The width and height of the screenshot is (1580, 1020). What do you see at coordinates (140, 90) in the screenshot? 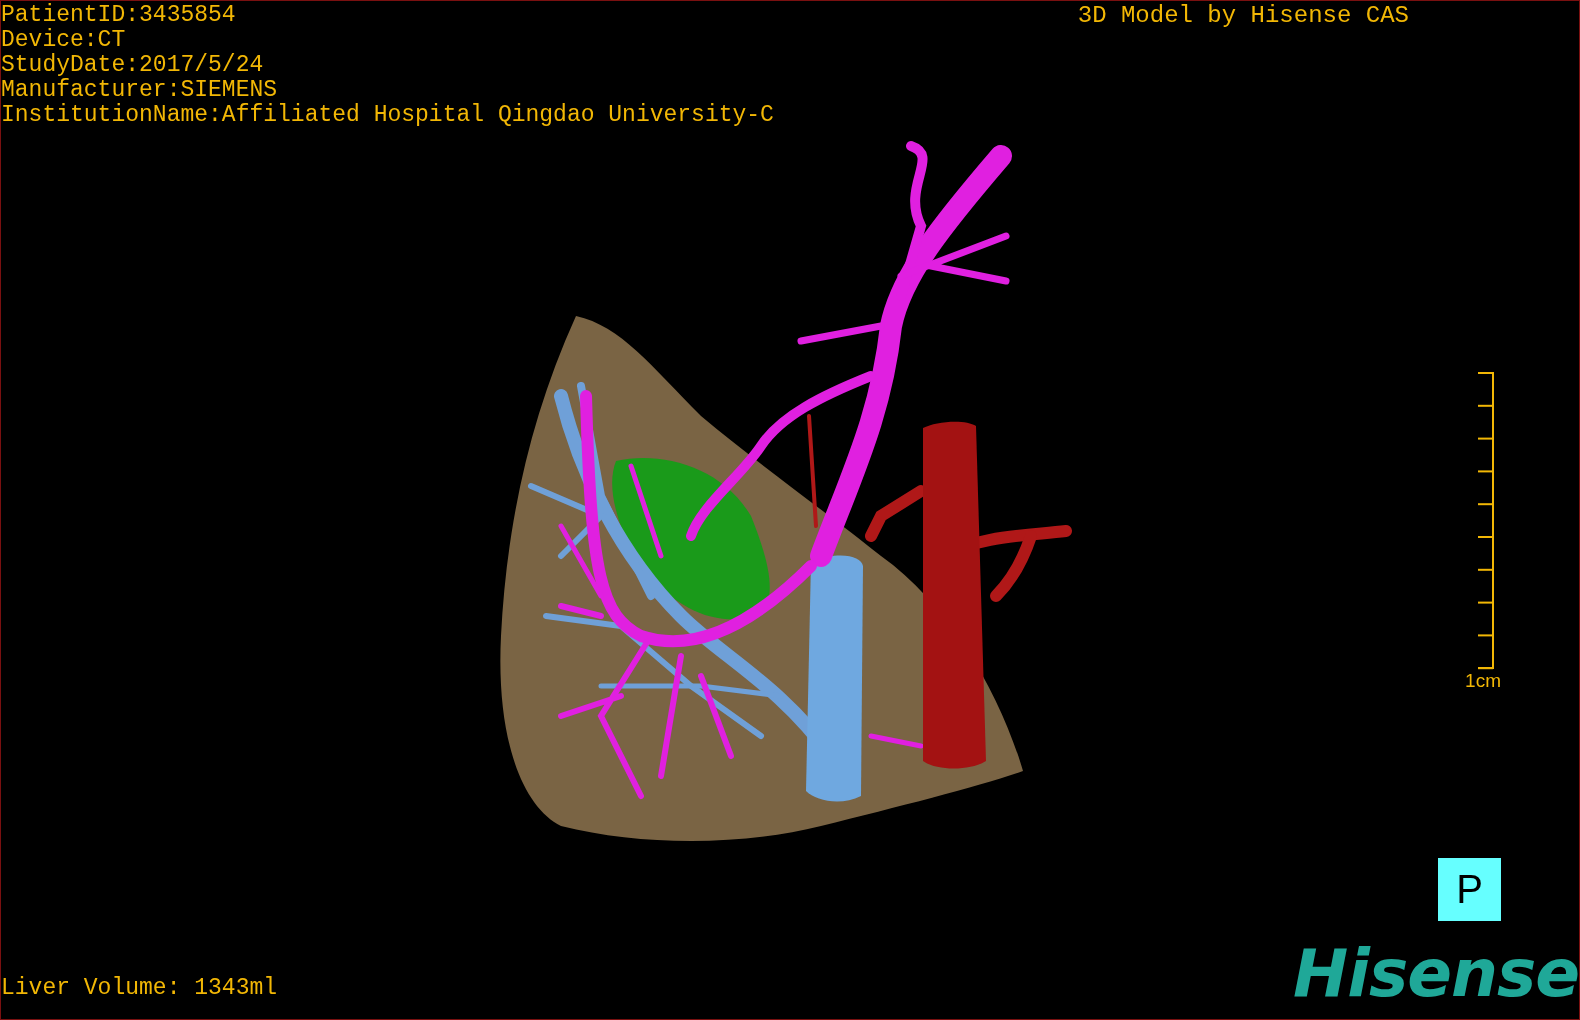
I see `patient-info-text: Manufacturer:SIEMENS` at bounding box center [140, 90].